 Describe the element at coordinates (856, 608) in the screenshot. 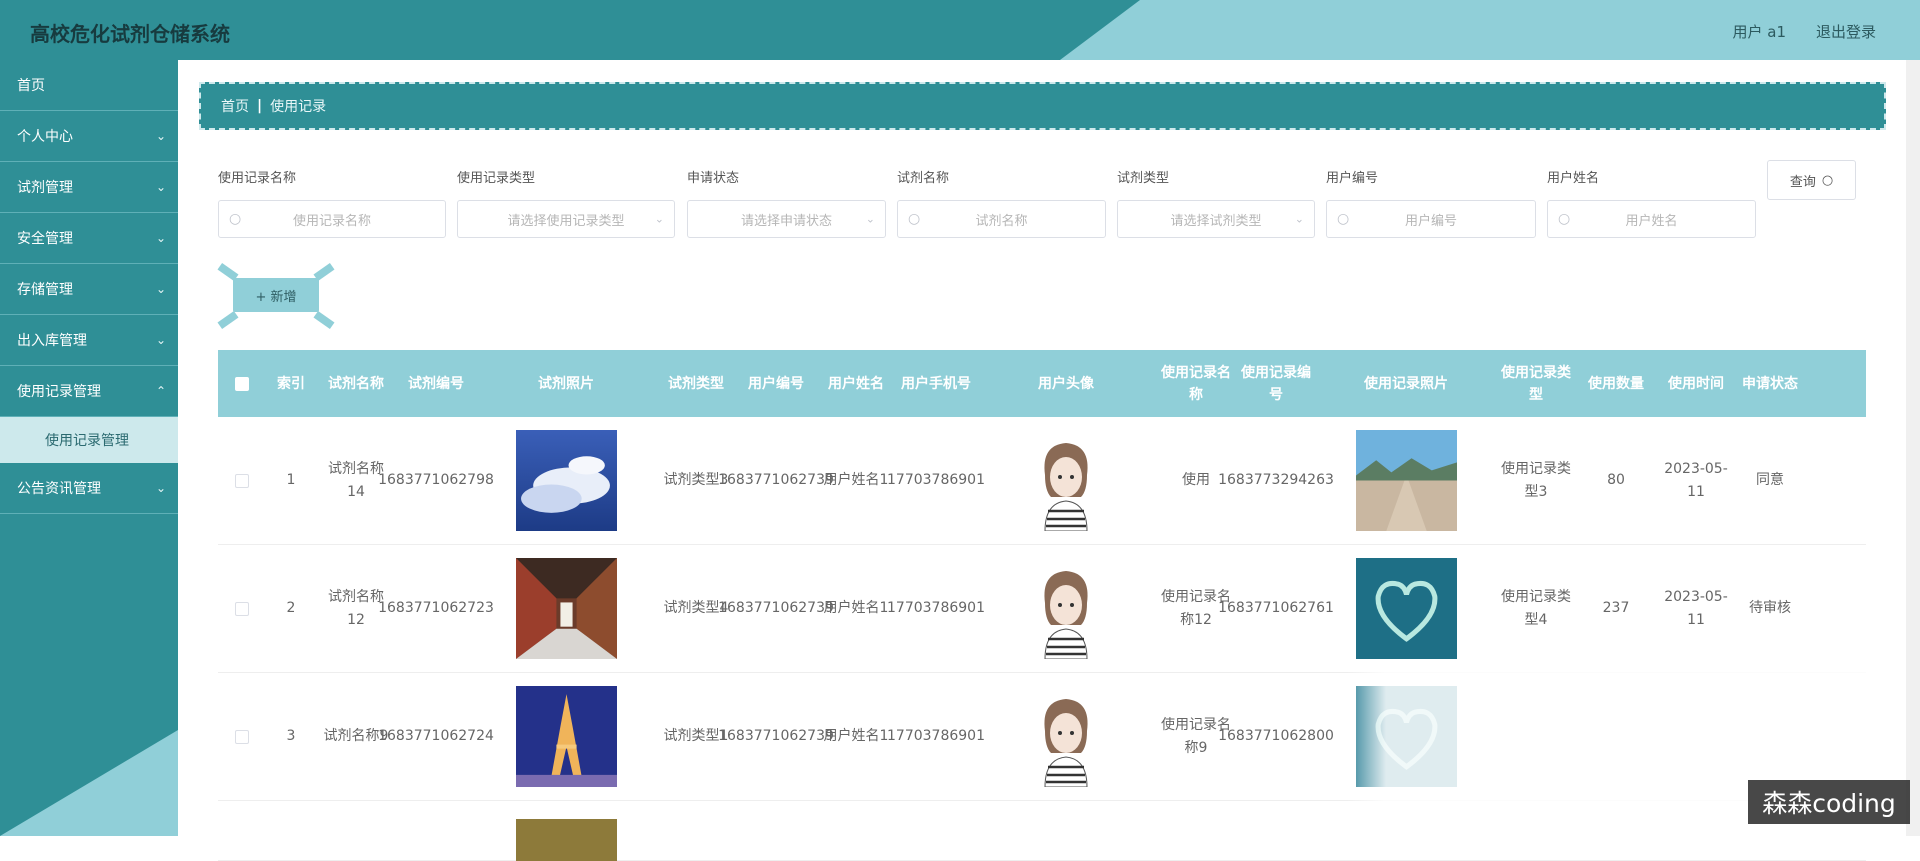

I see `cell-user-name: 用户姓名1` at that location.